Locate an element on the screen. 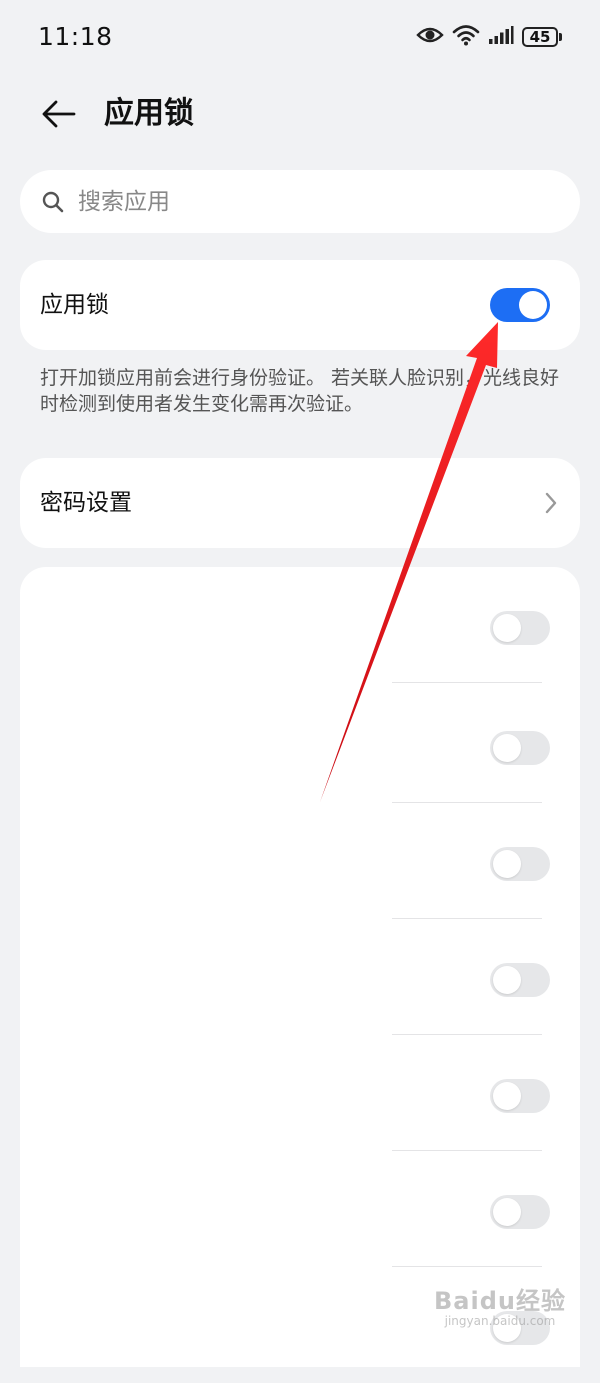 The height and width of the screenshot is (1383, 600). back-button is located at coordinates (58, 114).